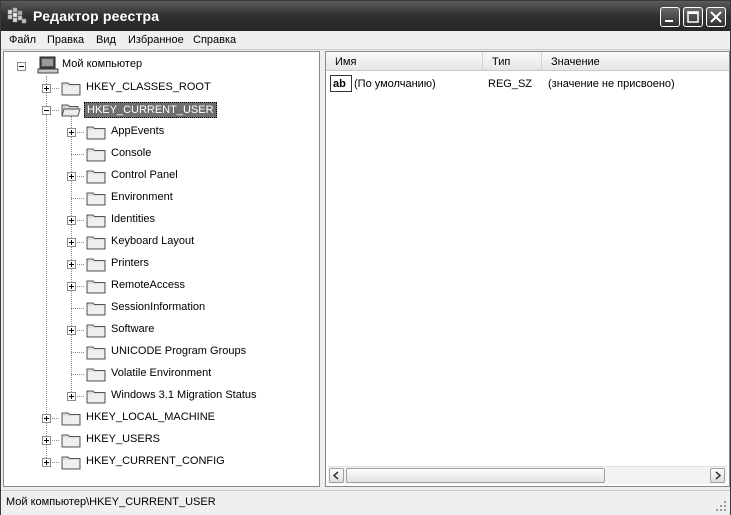 This screenshot has height=515, width=731. I want to click on value-type: REG_SZ, so click(510, 84).